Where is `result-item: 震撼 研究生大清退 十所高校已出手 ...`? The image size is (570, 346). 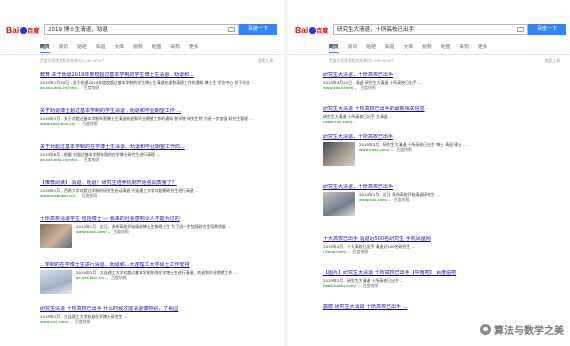 result-item: 震撼 研究生大清退 十所高校已出手 ... is located at coordinates (443, 307).